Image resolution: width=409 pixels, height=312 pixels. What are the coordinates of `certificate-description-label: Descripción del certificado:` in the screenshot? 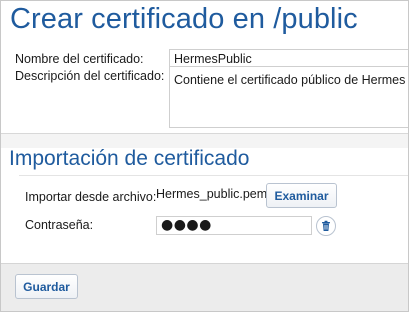 It's located at (90, 76).